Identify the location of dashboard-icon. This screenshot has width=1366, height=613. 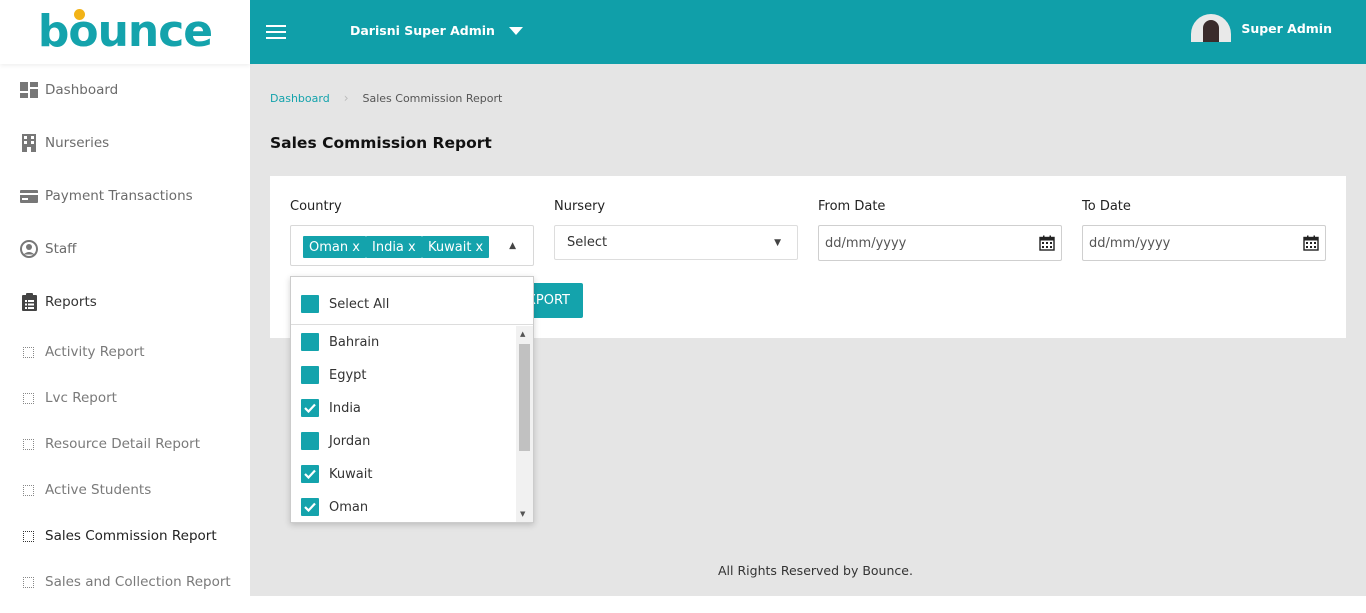
(29, 90).